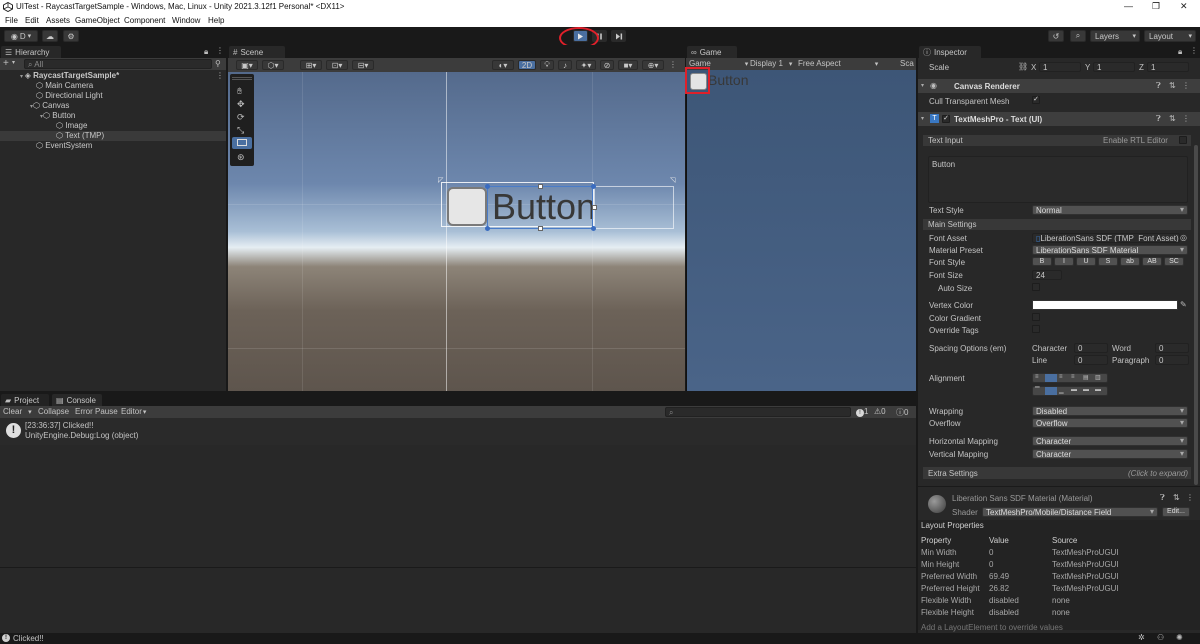  I want to click on align-justify-icon: ≡, so click(1073, 377).